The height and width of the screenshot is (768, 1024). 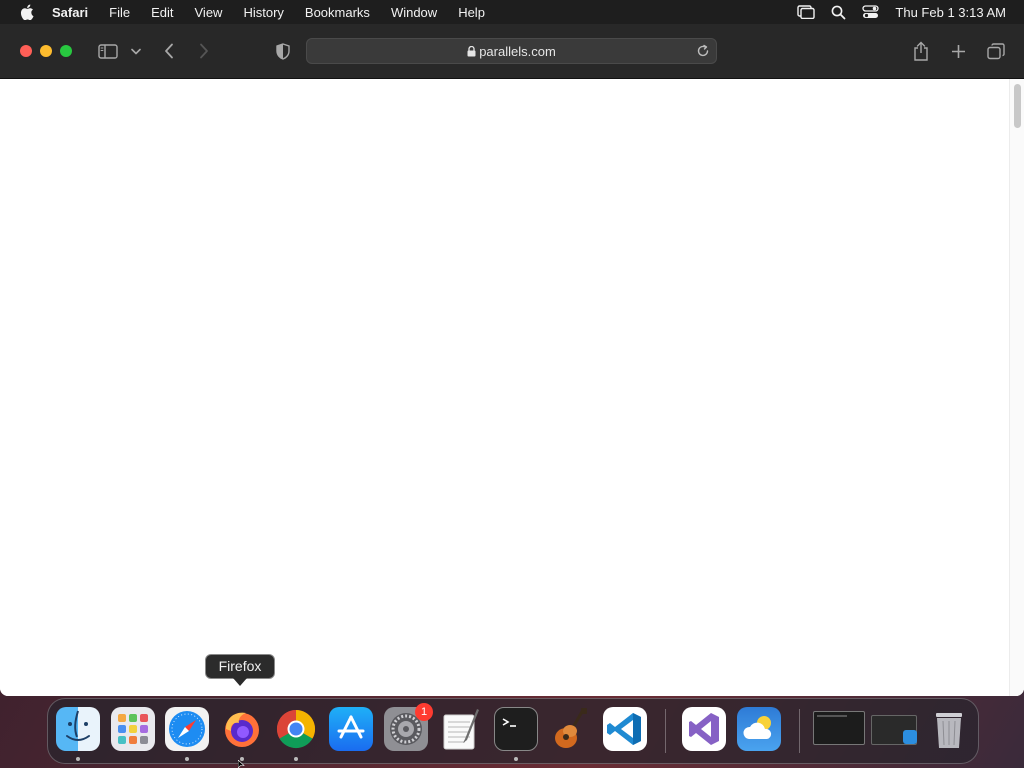 I want to click on back-button-icon, so click(x=169, y=51).